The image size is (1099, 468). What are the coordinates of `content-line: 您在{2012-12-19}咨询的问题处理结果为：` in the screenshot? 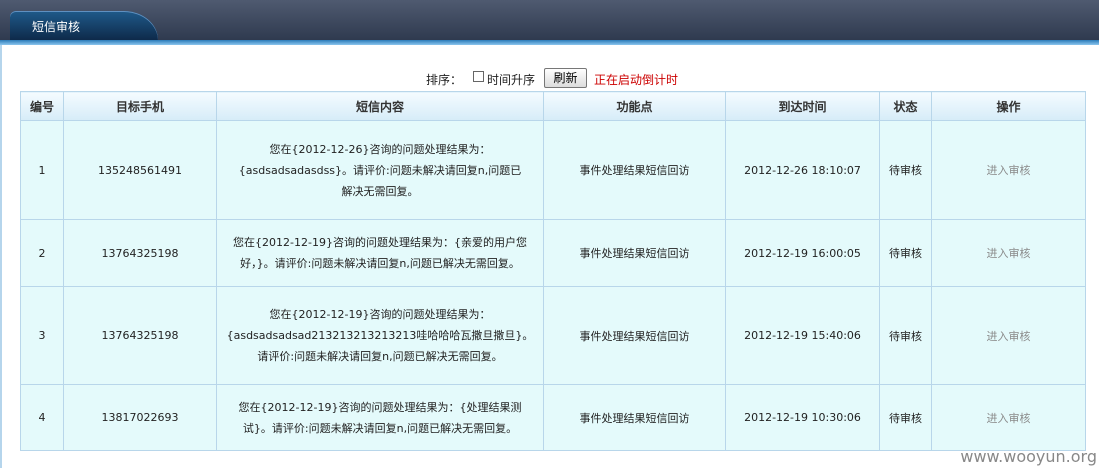 It's located at (380, 314).